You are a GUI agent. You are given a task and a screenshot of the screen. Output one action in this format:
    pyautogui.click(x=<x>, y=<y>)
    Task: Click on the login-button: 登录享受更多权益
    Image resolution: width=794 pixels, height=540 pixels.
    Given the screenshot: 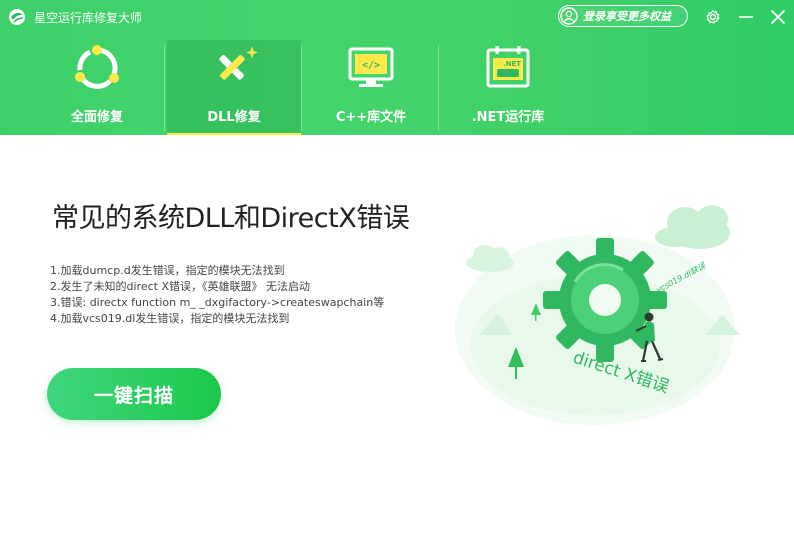 What is the action you would take?
    pyautogui.click(x=623, y=16)
    